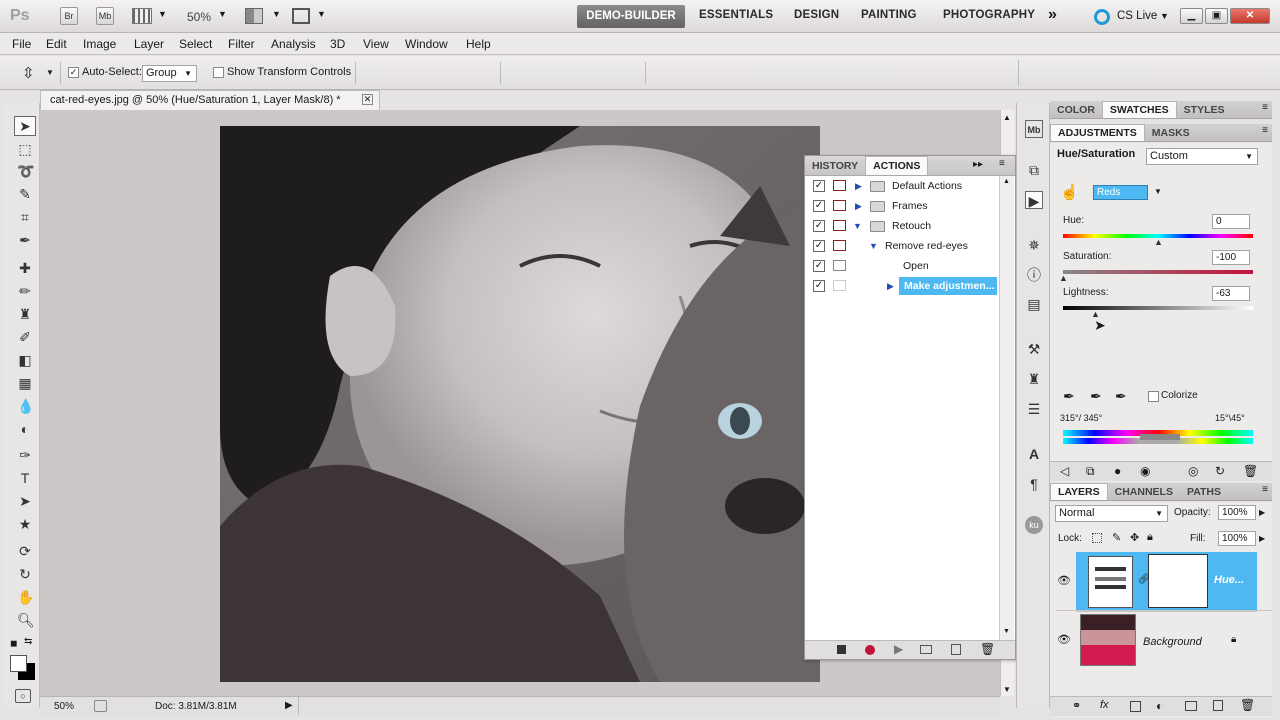  What do you see at coordinates (1160, 437) in the screenshot?
I see `range-selector` at bounding box center [1160, 437].